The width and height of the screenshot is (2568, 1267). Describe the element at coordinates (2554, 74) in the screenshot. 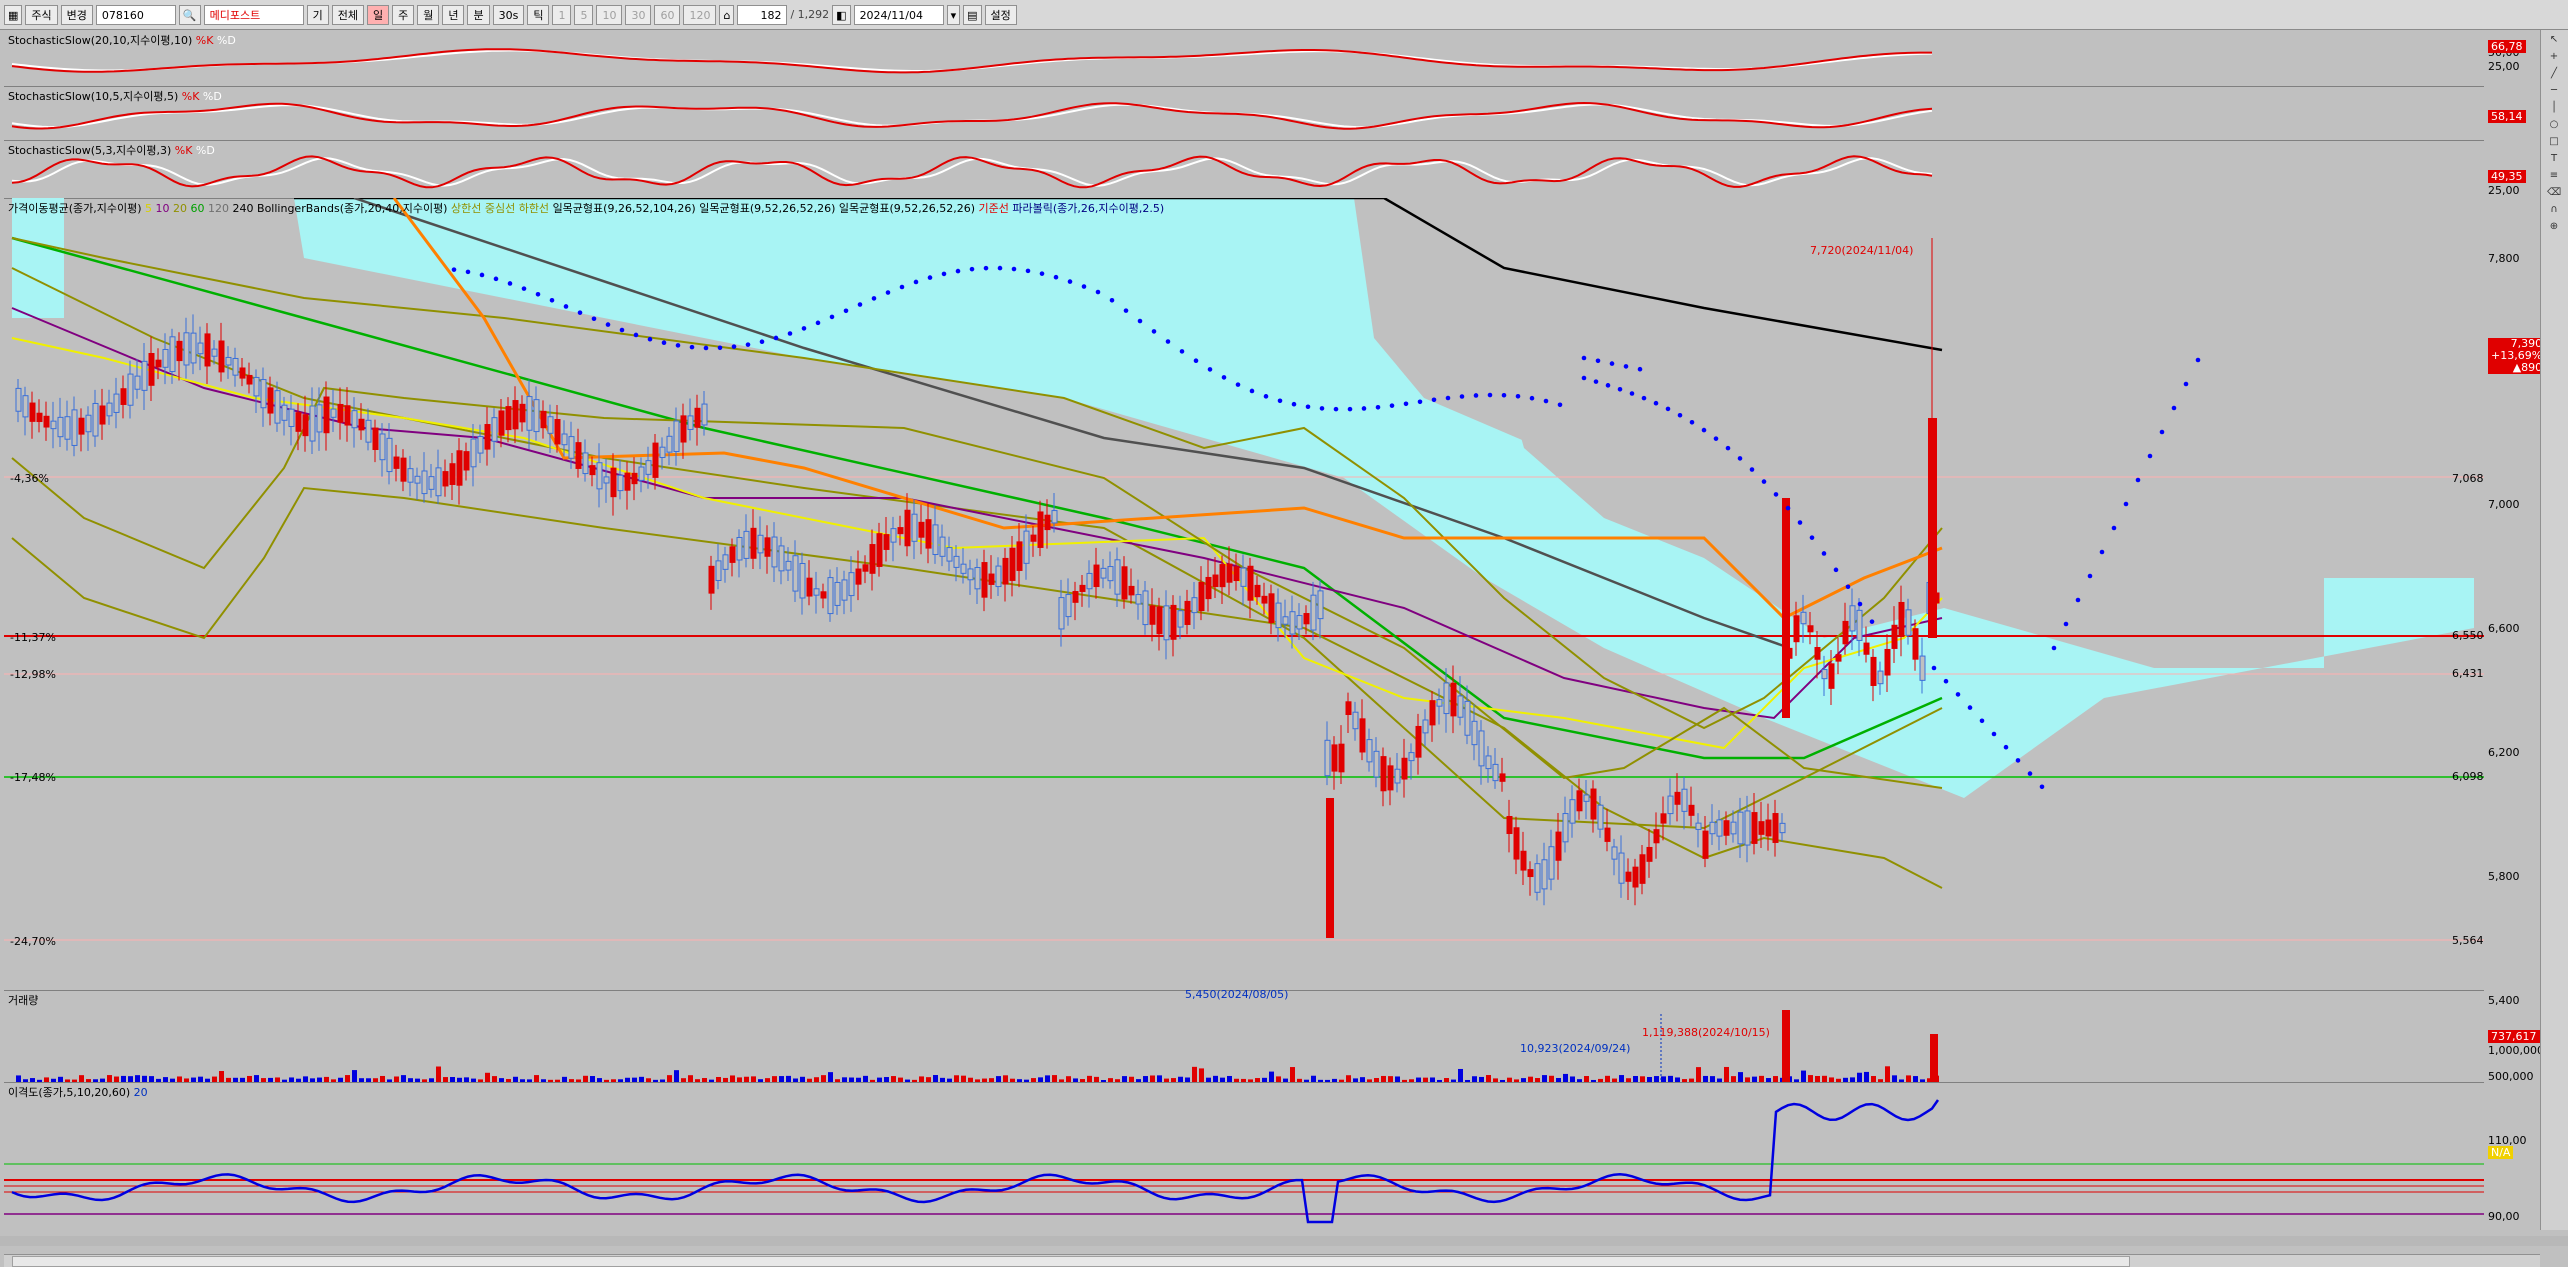

I see `trendline-icon: ╱` at that location.